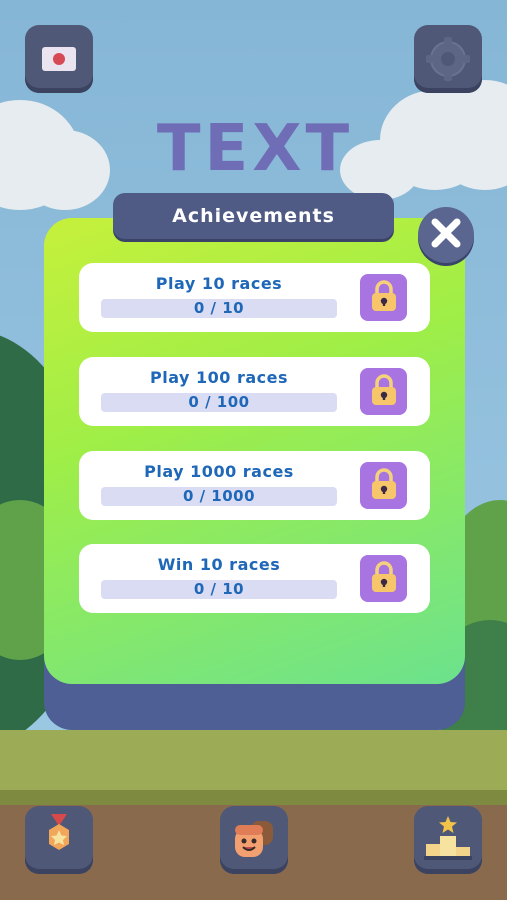  Describe the element at coordinates (254, 578) in the screenshot. I see `achievement-card: Win 10 races 0 / 10` at that location.